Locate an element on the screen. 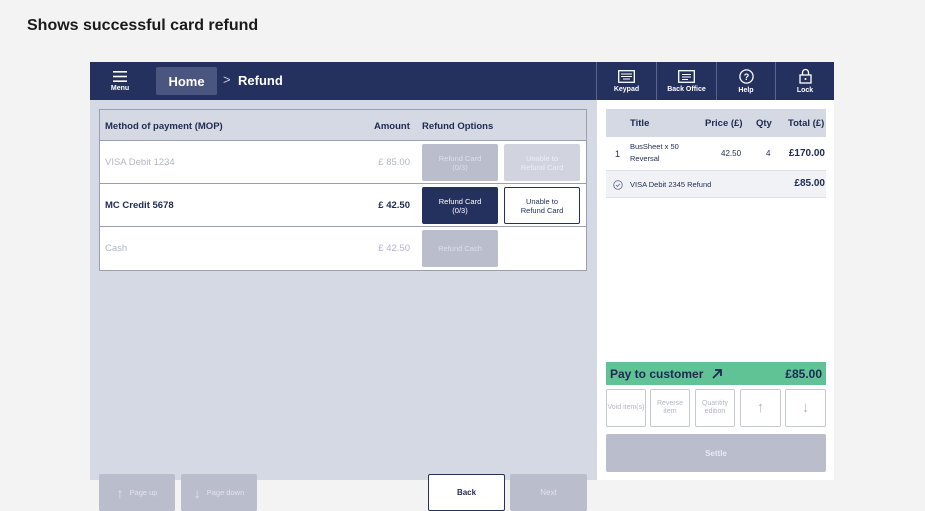 The width and height of the screenshot is (925, 511). page-up-button: ↑ Page up is located at coordinates (137, 492).